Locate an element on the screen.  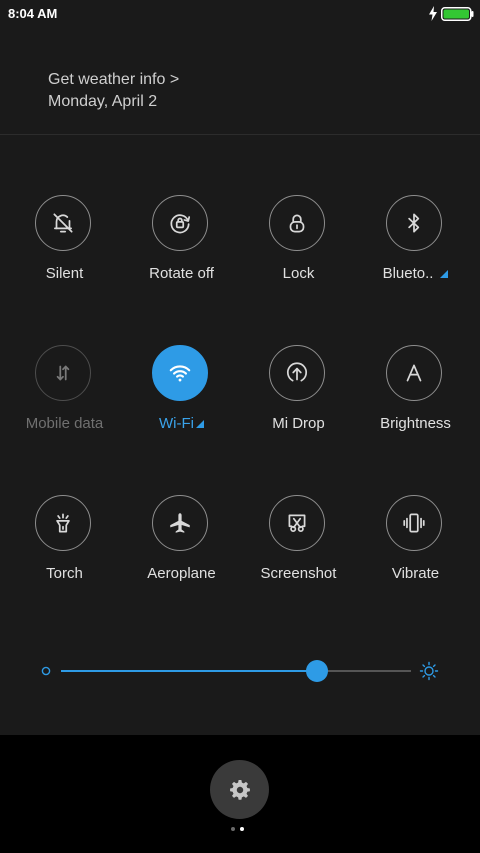
toggle-silent: Silent is located at coordinates (64, 250).